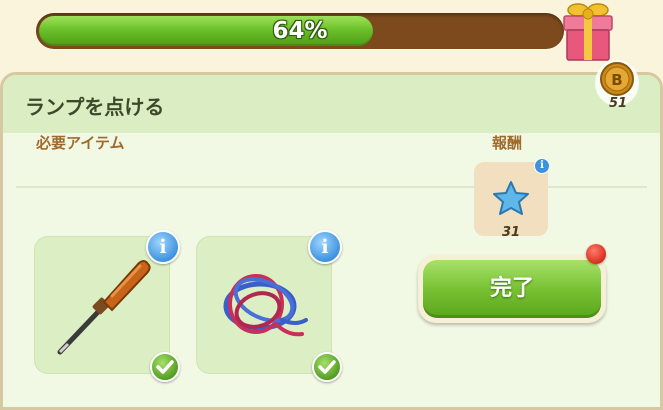 The width and height of the screenshot is (663, 410). Describe the element at coordinates (511, 232) in the screenshot. I see `reward-count: 31` at that location.